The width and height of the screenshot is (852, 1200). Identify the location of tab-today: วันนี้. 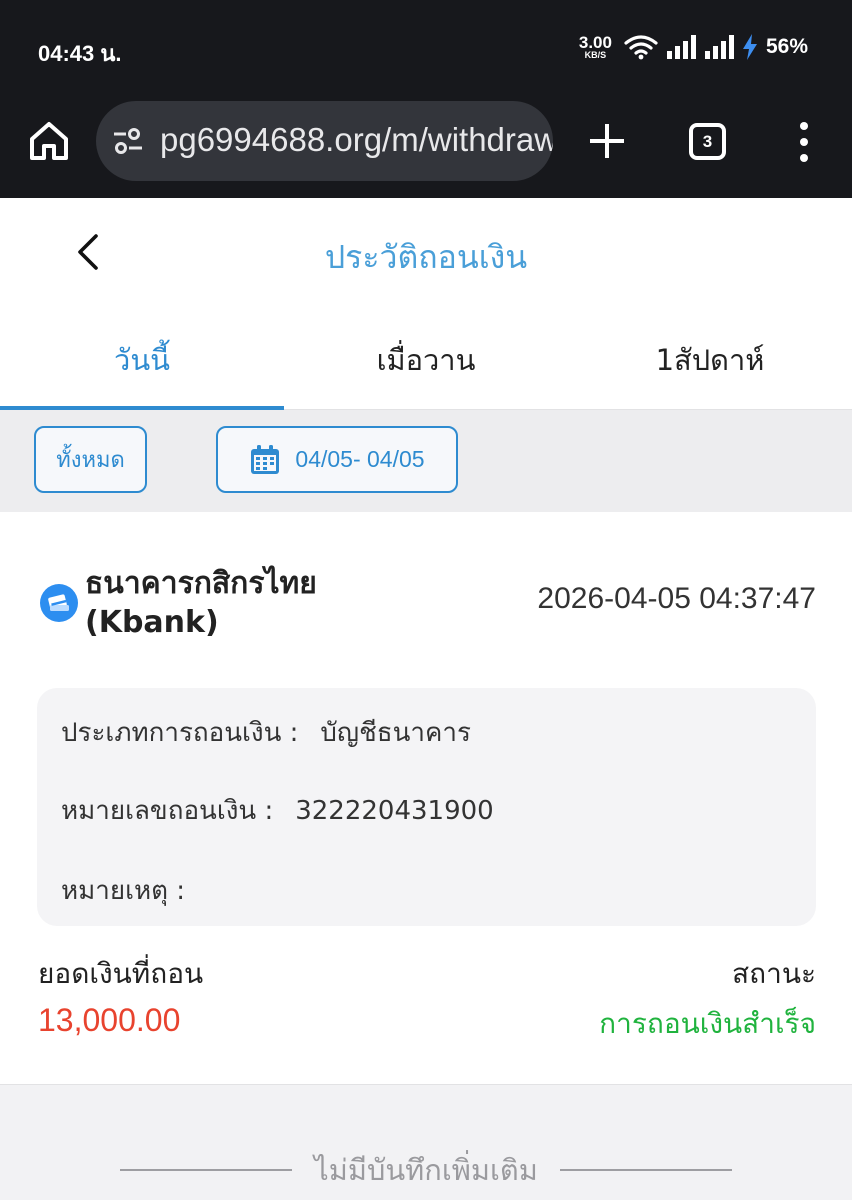
(142, 360).